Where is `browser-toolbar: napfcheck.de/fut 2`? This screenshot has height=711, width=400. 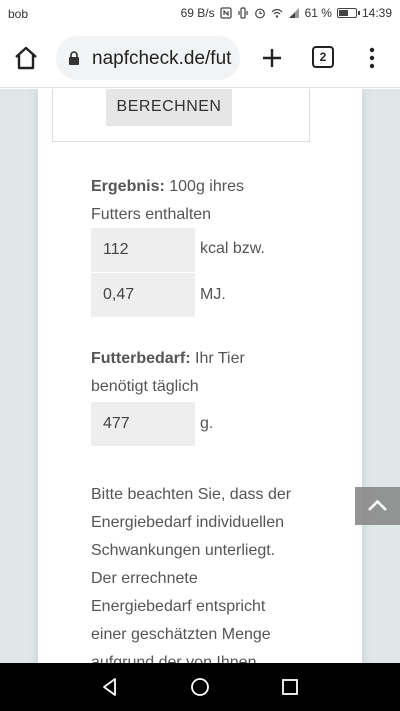 browser-toolbar: napfcheck.de/fut 2 is located at coordinates (200, 58).